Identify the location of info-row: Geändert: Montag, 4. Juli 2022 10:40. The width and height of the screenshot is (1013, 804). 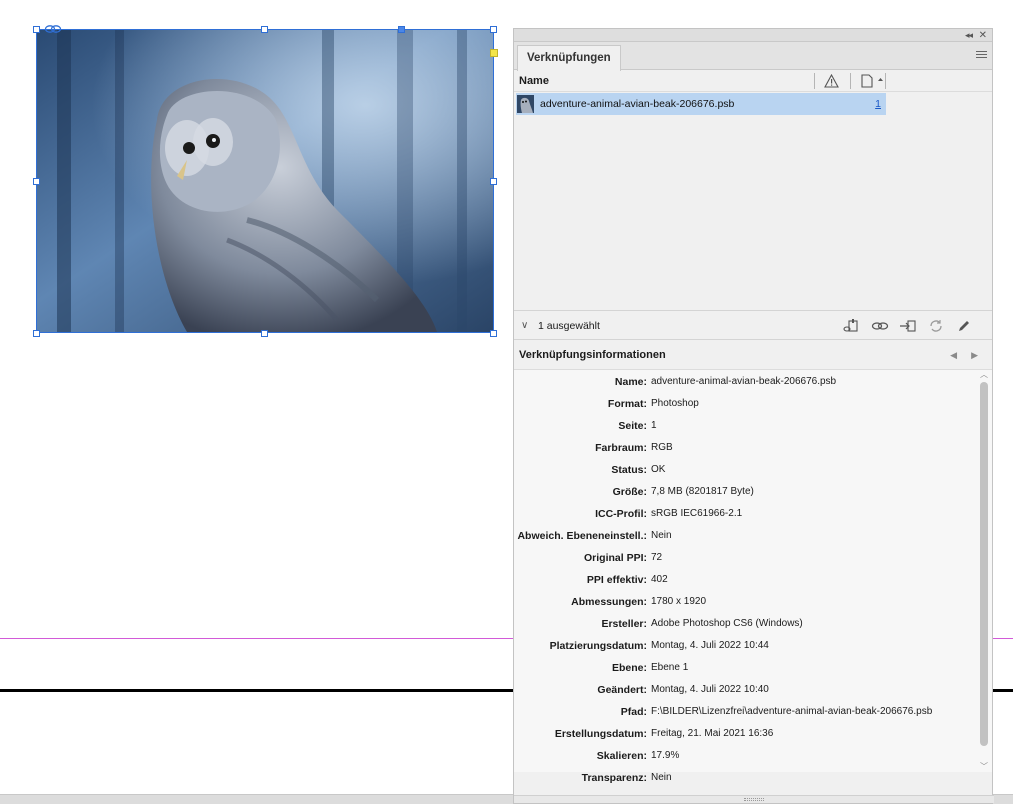
(747, 690).